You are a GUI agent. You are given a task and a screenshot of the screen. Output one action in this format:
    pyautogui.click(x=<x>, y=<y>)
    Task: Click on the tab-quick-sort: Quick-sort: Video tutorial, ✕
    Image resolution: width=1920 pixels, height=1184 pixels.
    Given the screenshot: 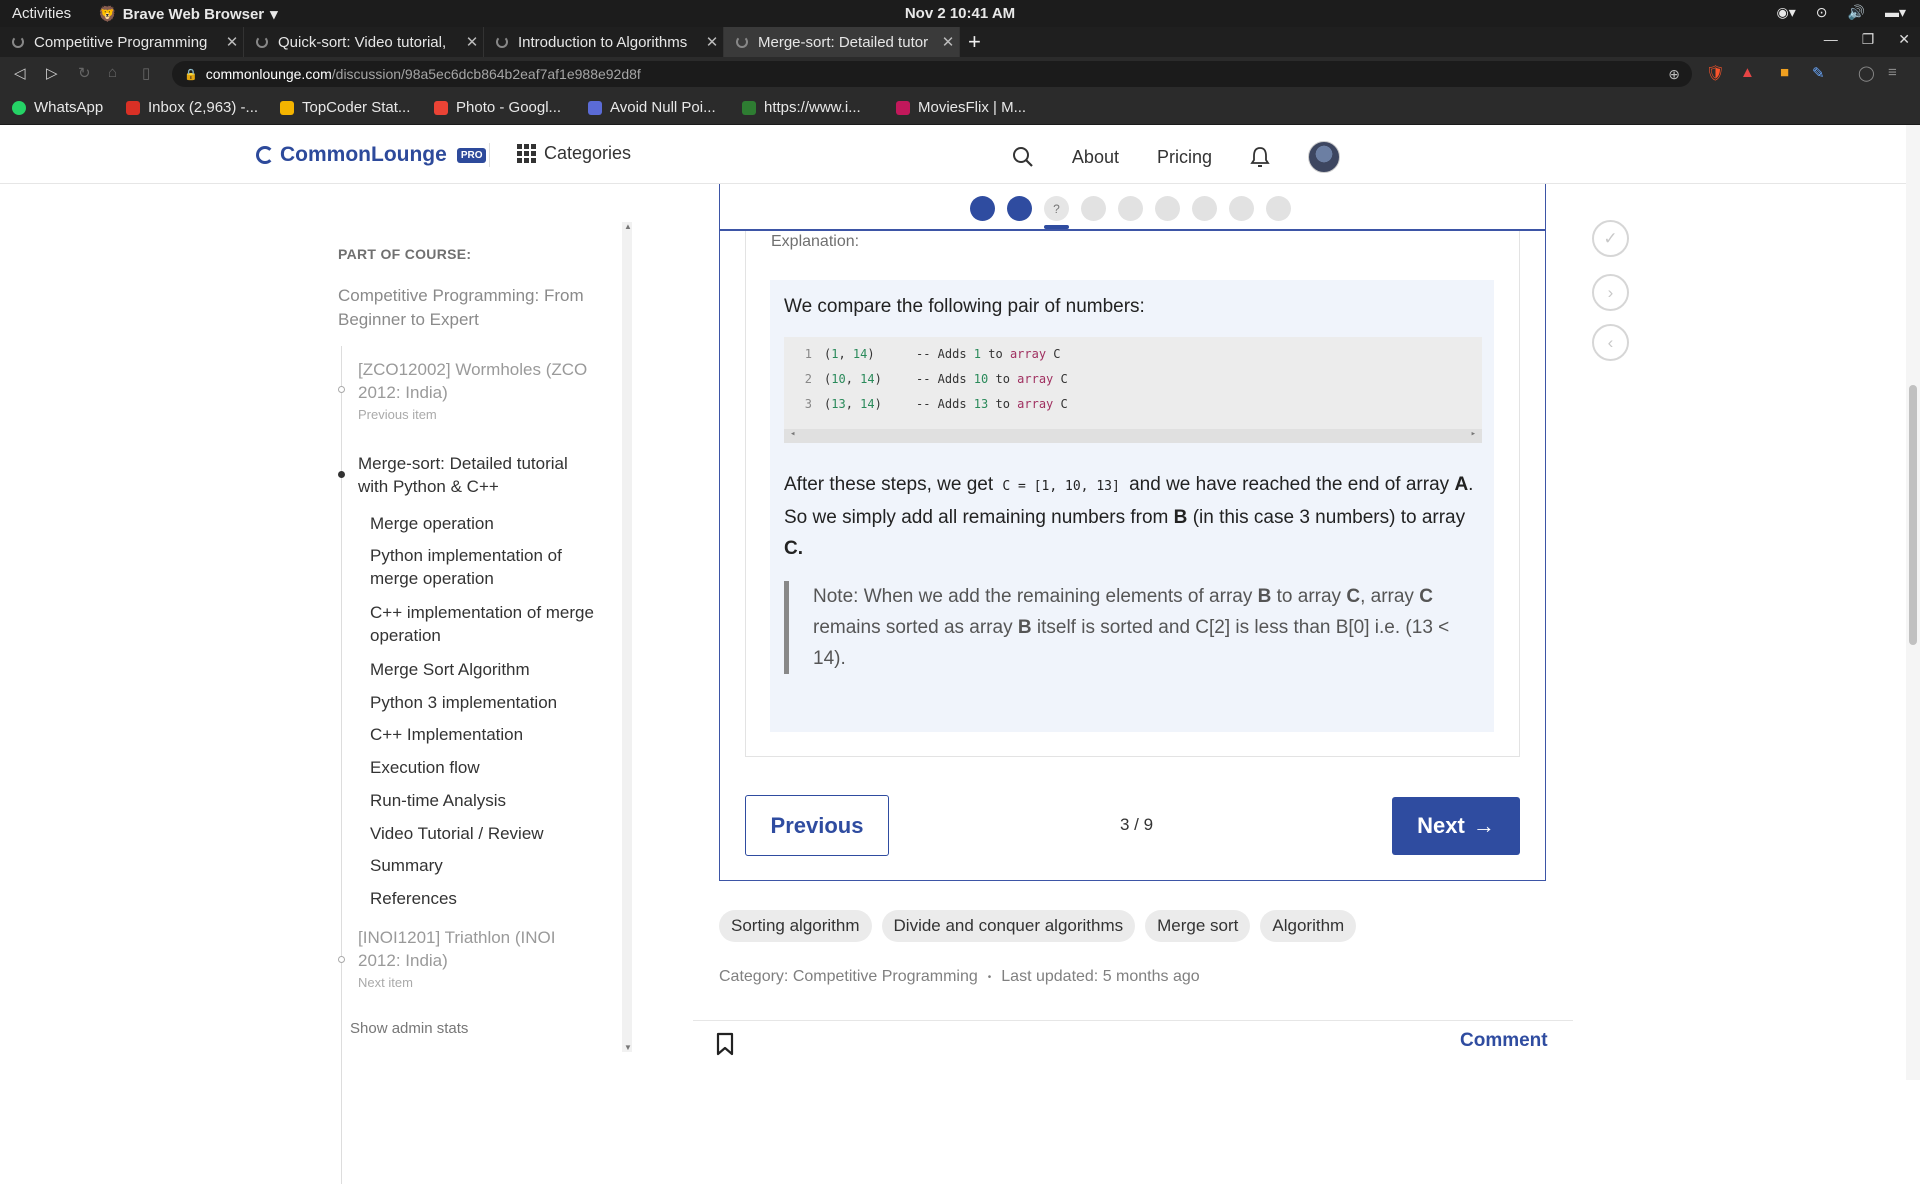 What is the action you would take?
    pyautogui.click(x=364, y=42)
    